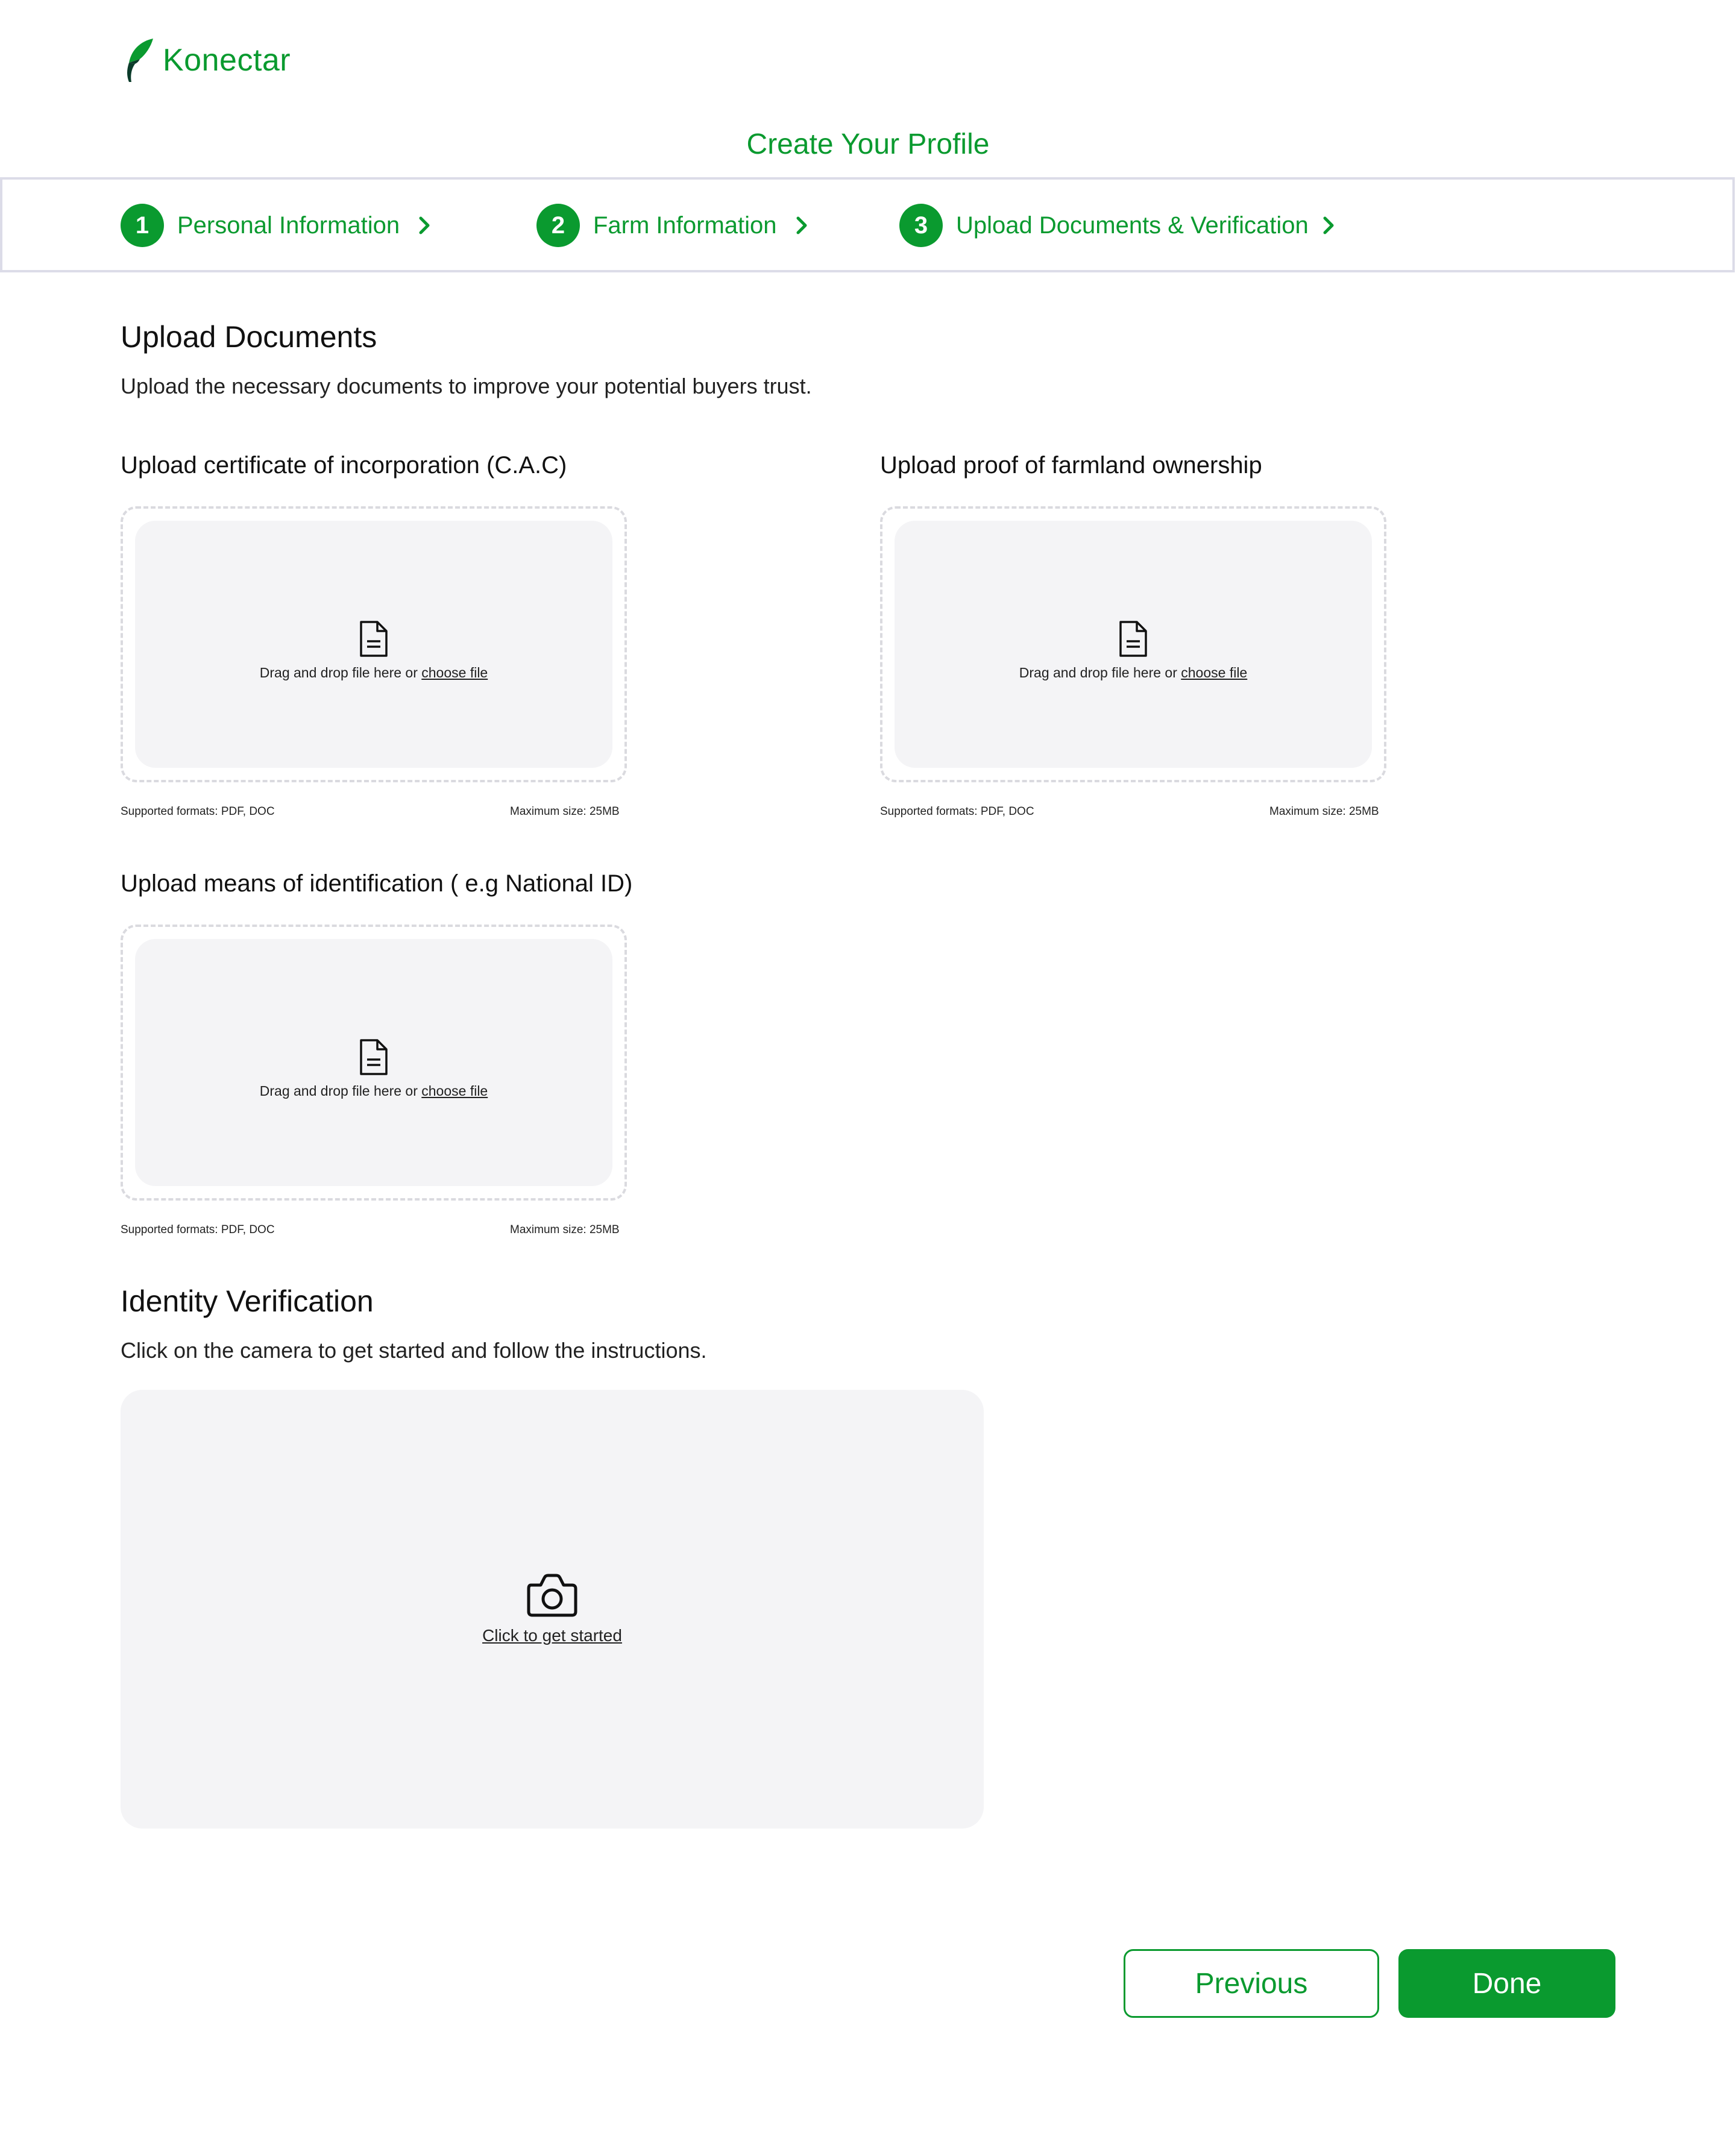  Describe the element at coordinates (1071, 466) in the screenshot. I see `farmland-upload-label: Upload proof of farmland ownership` at that location.